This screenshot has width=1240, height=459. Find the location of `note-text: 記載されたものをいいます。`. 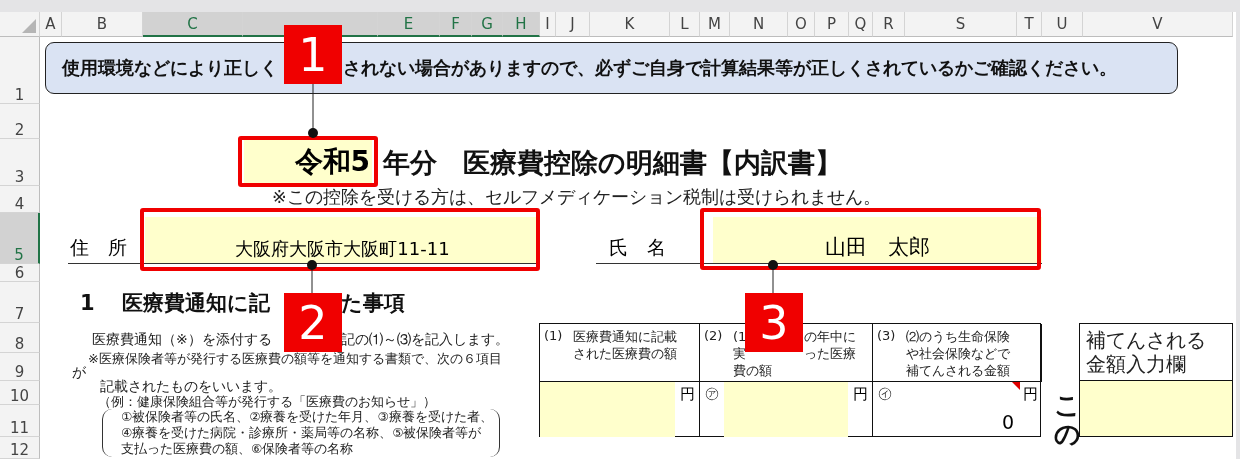

note-text: 記載されたものをいいます。 is located at coordinates (191, 386).